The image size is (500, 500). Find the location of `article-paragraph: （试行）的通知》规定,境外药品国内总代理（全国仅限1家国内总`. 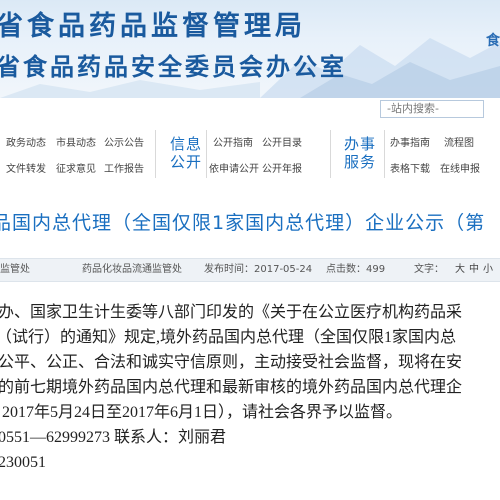

article-paragraph: （试行）的通知》规定,境外药品国内总代理（全国仅限1家国内总 is located at coordinates (228, 337).